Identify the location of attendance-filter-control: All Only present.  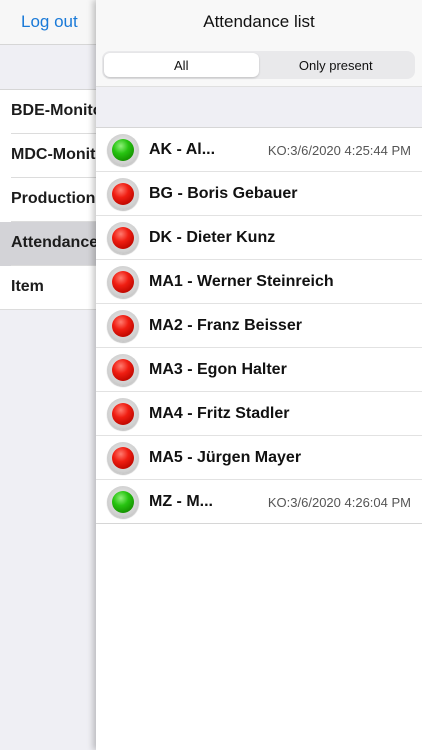
(258, 65).